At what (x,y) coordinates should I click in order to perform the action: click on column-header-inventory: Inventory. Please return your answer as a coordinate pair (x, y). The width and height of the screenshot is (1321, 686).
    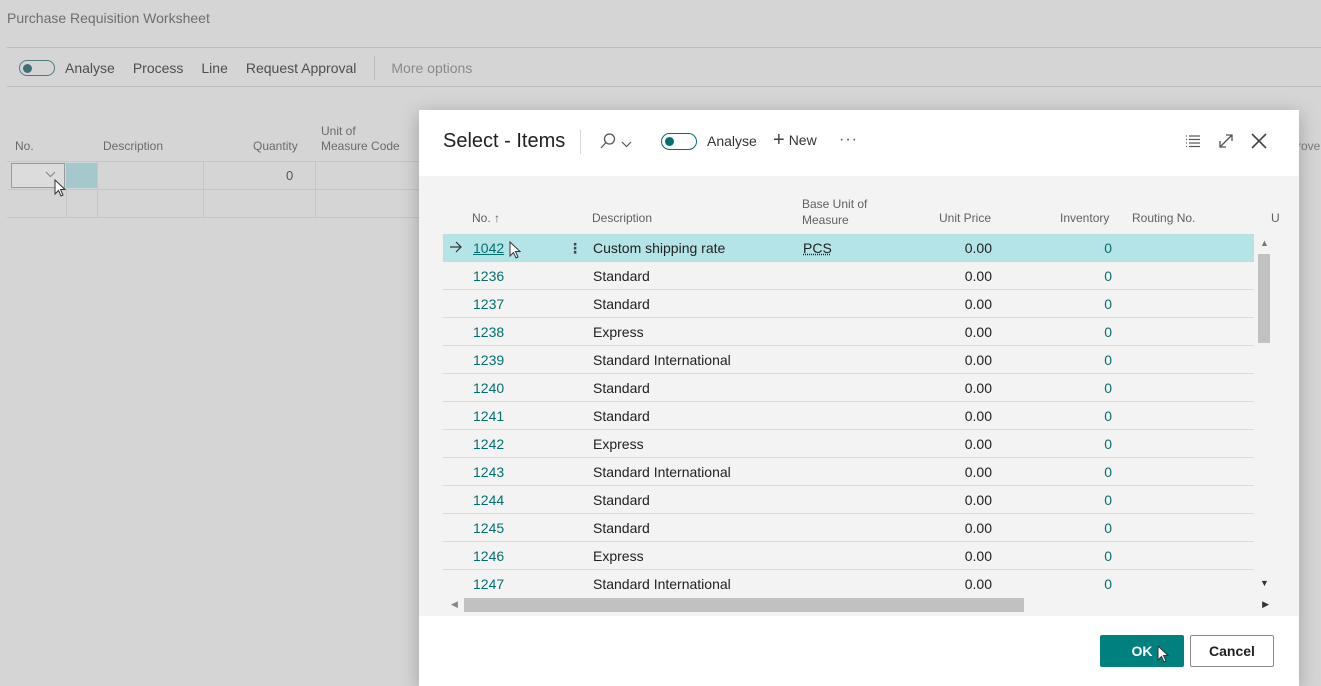
    Looking at the image, I should click on (1084, 218).